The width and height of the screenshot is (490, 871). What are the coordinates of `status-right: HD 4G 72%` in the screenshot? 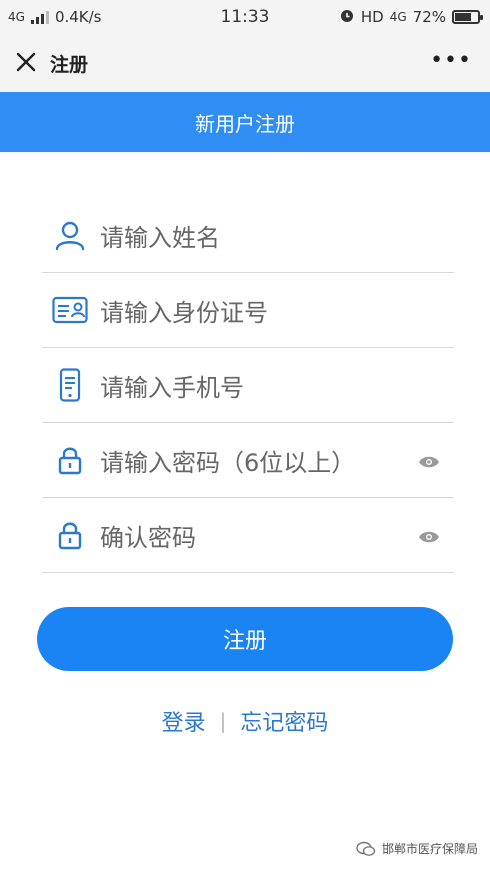 It's located at (411, 17).